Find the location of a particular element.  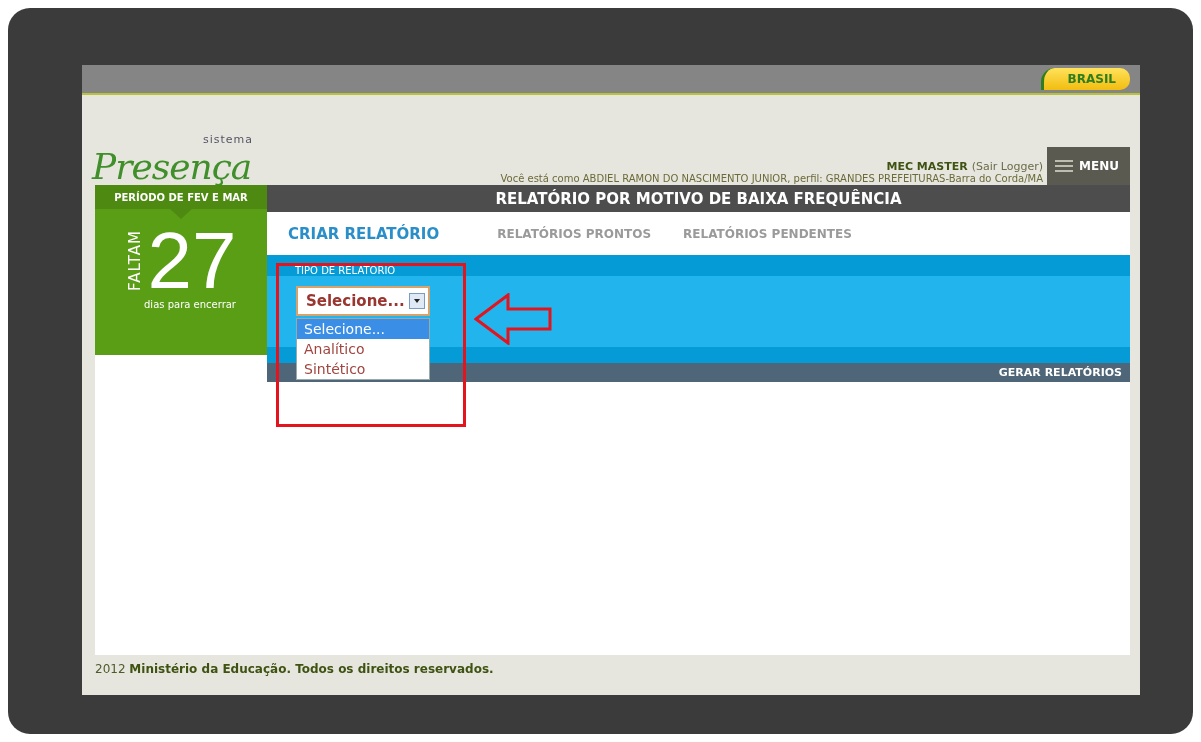

logout-link: (Sair Logger) is located at coordinates (1007, 166).